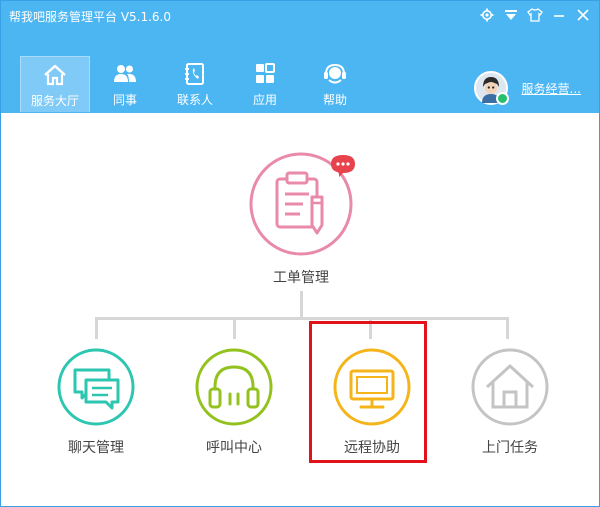 This screenshot has width=600, height=507. Describe the element at coordinates (96, 387) in the screenshot. I see `chat-bubbles-icon` at that location.